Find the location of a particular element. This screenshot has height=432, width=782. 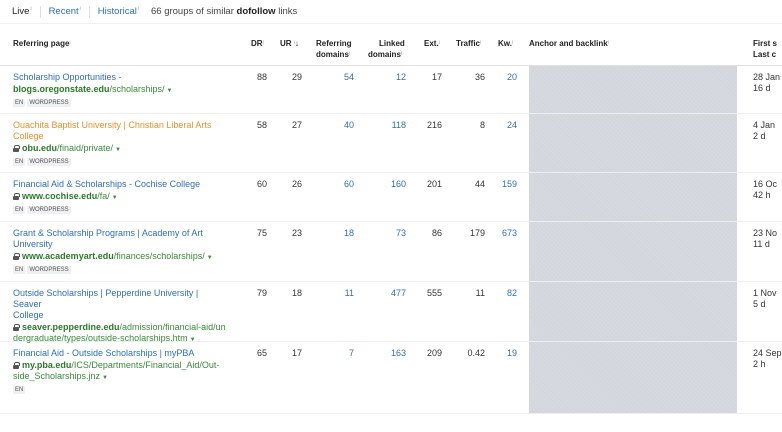

url-domain: seaver.pepperdine.edu is located at coordinates (71, 327).